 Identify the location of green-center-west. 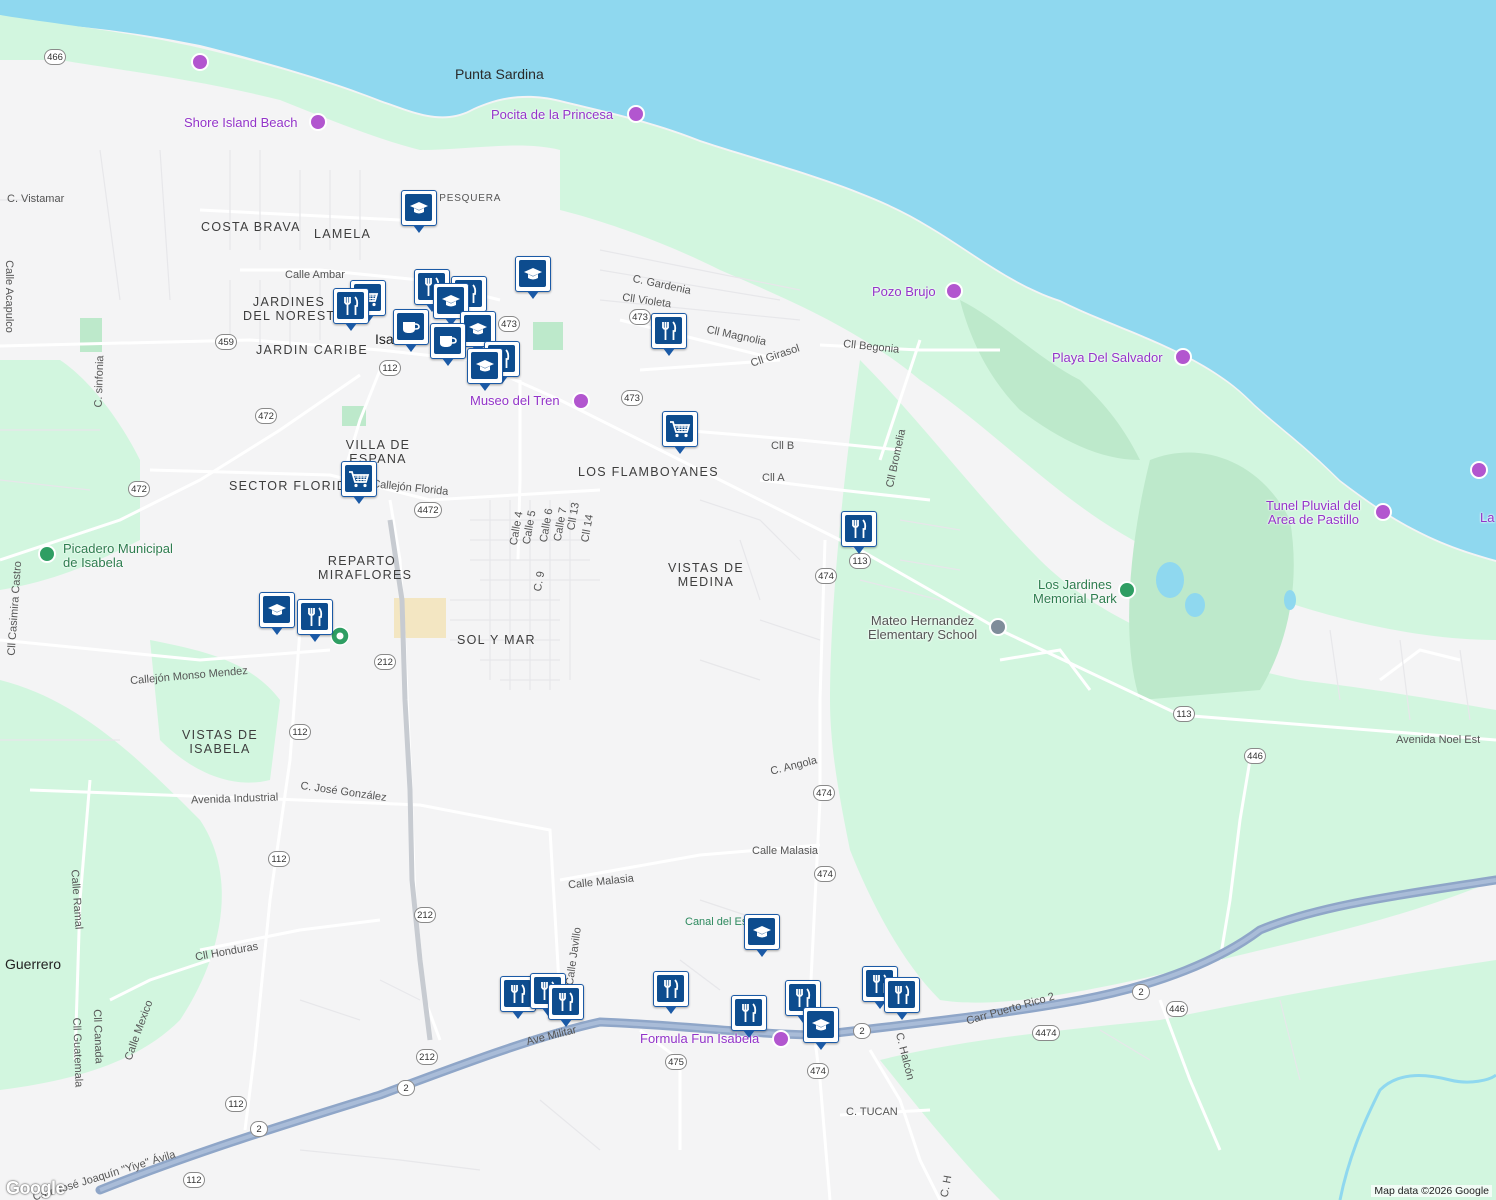
(215, 711).